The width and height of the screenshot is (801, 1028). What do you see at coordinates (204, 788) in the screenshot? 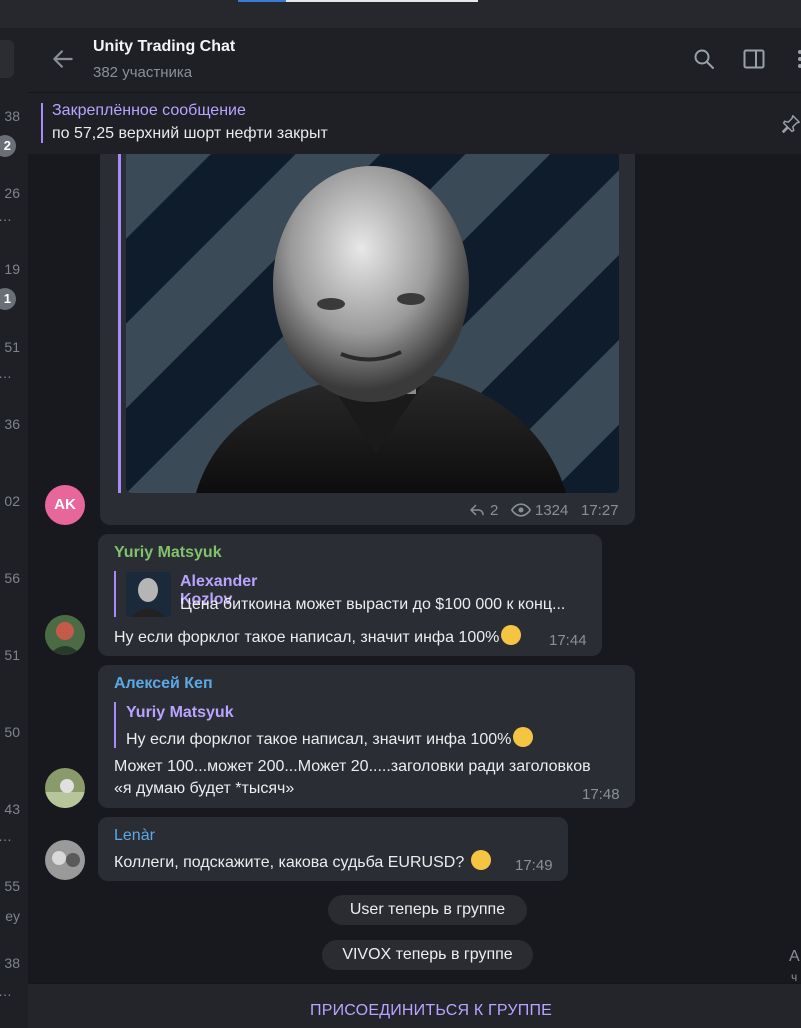
I see `message-text-line2: «я думаю будет *тысяч»` at bounding box center [204, 788].